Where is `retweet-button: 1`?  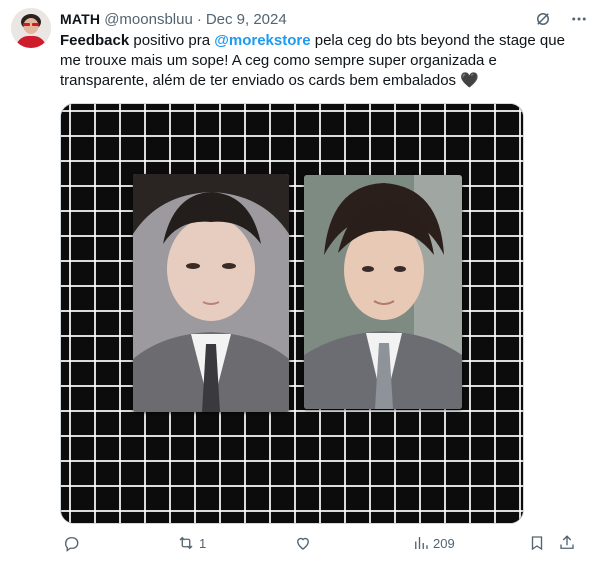 retweet-button: 1 is located at coordinates (191, 543).